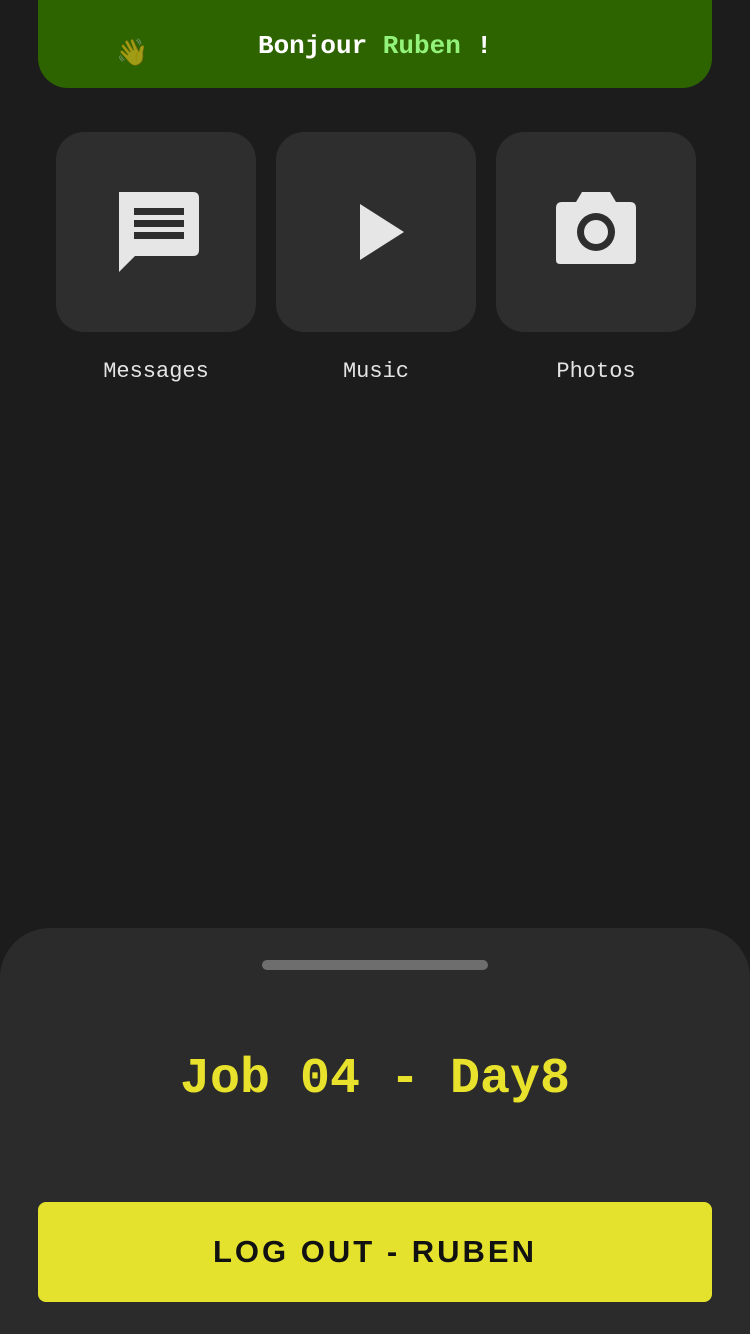 The width and height of the screenshot is (750, 1334). Describe the element at coordinates (159, 232) in the screenshot. I see `chat-message-icon` at that location.